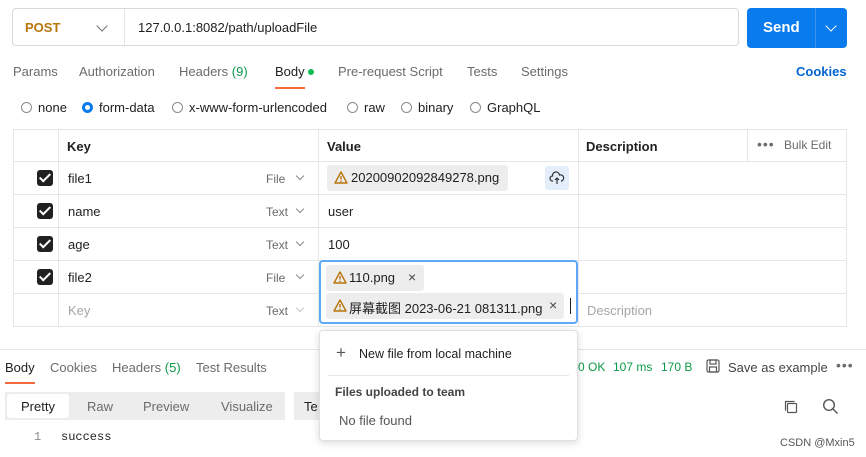  What do you see at coordinates (20, 367) in the screenshot?
I see `response-tab-body: Body` at bounding box center [20, 367].